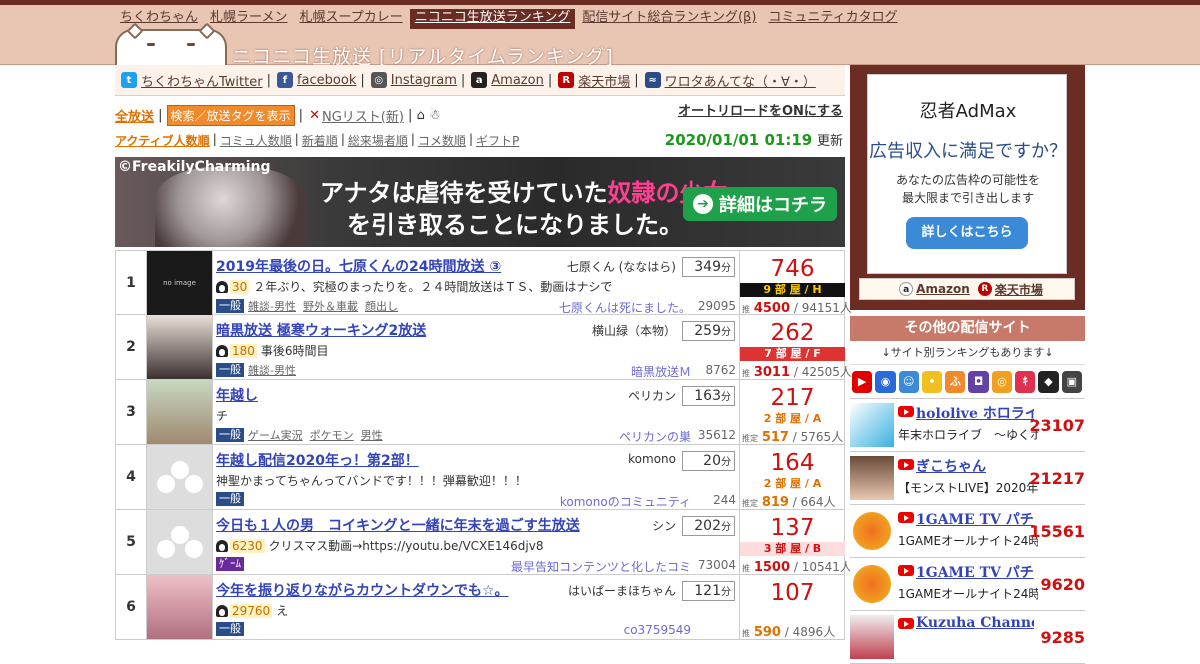  Describe the element at coordinates (955, 381) in the screenshot. I see `fuwa-icon: ふ` at that location.